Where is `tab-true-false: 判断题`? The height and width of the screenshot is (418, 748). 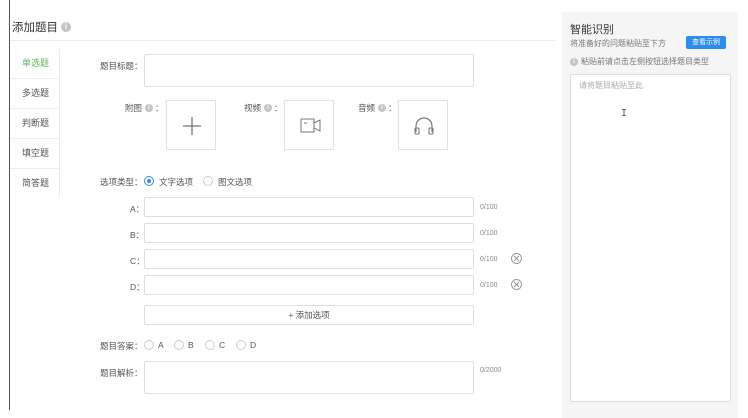
tab-true-false: 判断题 is located at coordinates (34, 123).